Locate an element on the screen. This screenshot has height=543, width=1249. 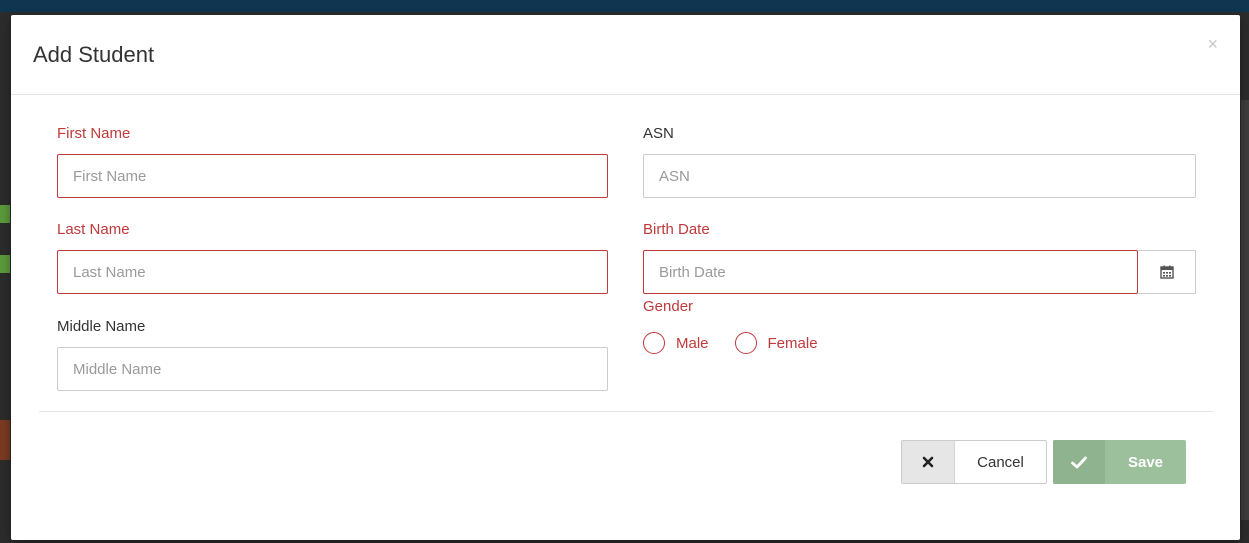
birth-date-input is located at coordinates (890, 272).